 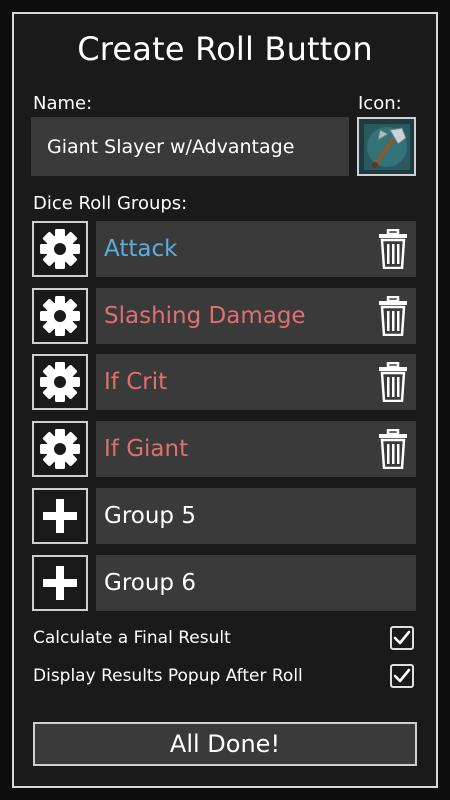 I want to click on option-label: Display Results Popup After Roll, so click(x=168, y=676).